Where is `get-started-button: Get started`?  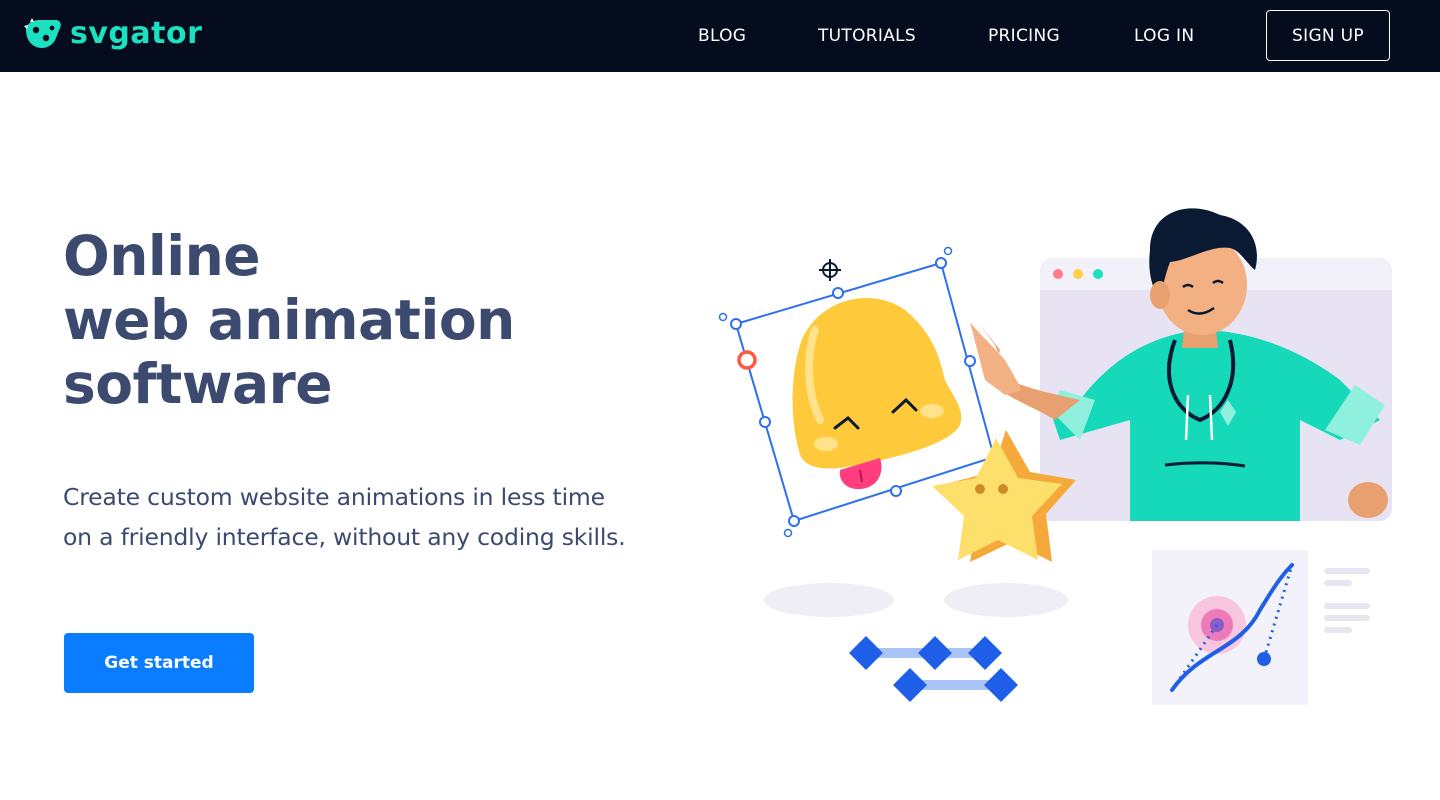 get-started-button: Get started is located at coordinates (159, 663).